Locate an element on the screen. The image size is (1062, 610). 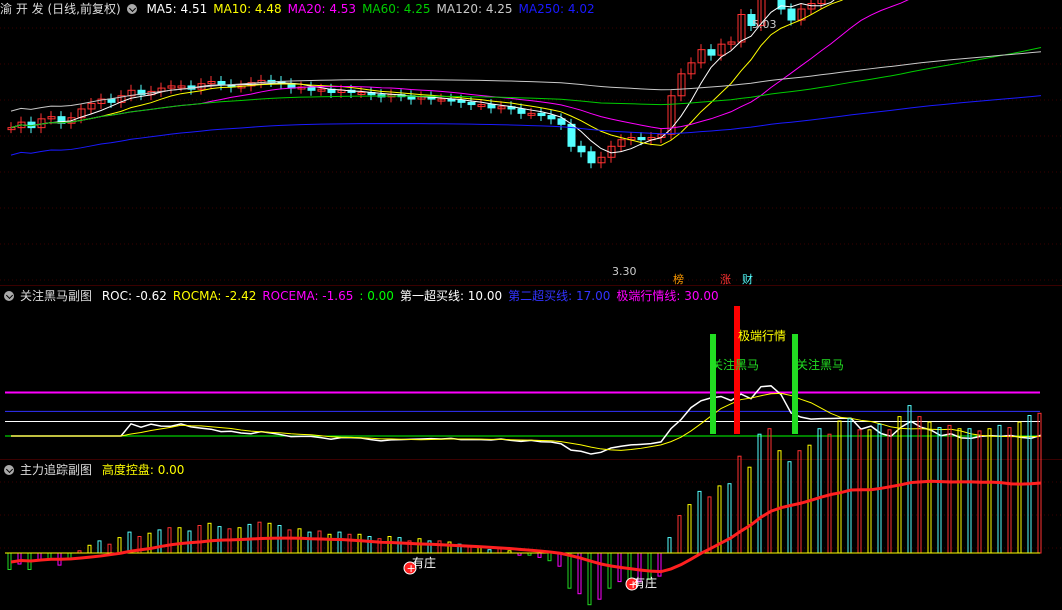
label-you-zhuang-2: 有庄 is located at coordinates (645, 582).